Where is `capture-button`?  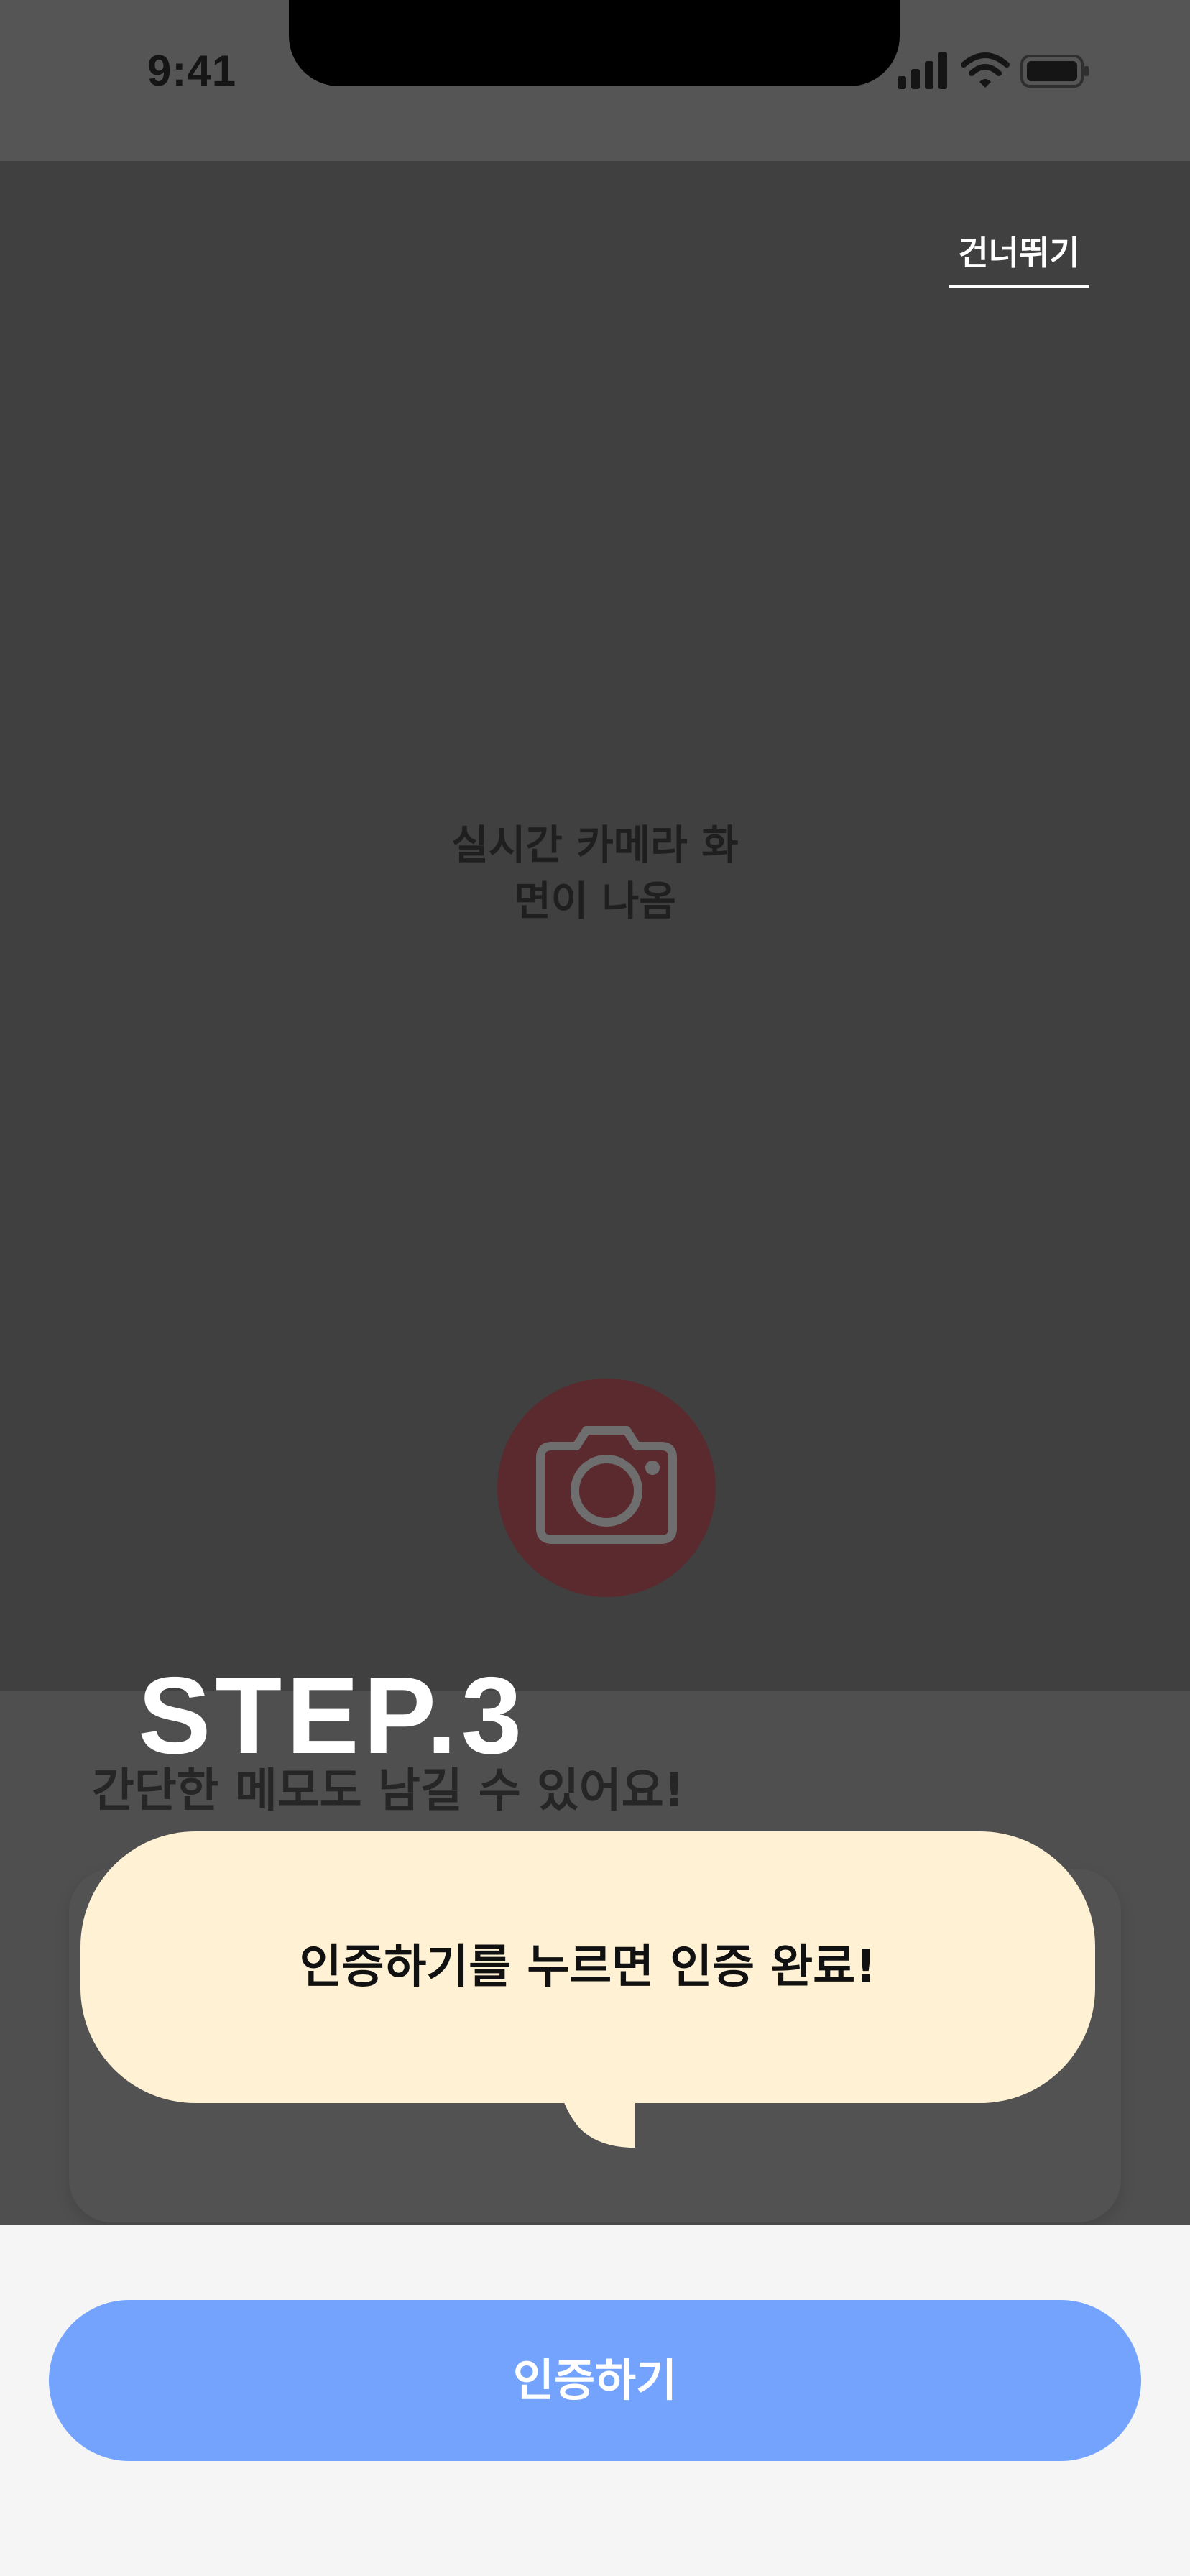 capture-button is located at coordinates (606, 1488).